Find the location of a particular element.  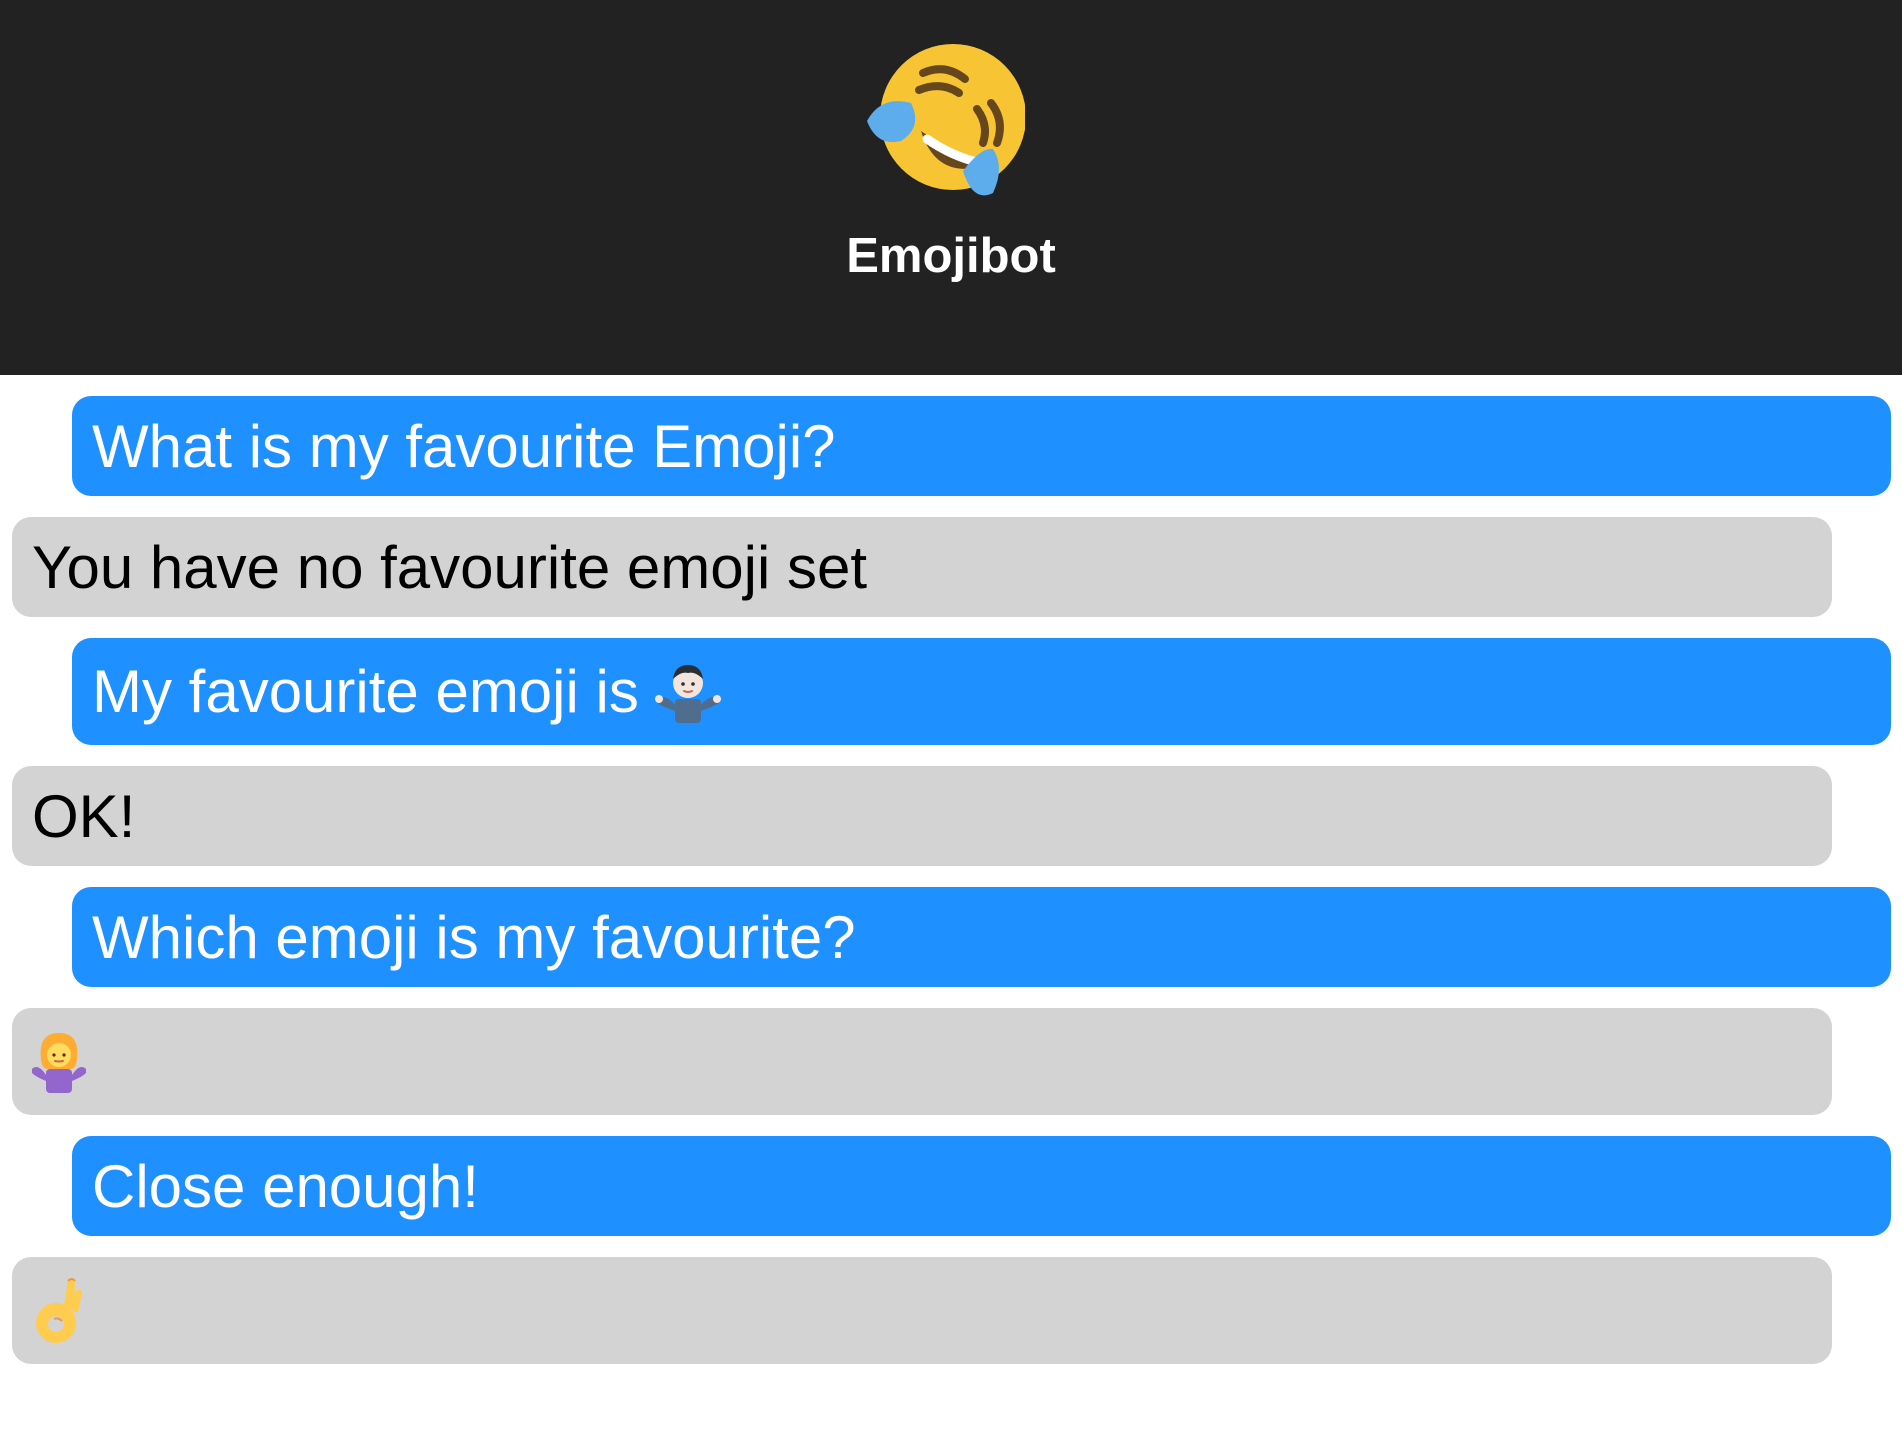

user-message: My favourite emoji is is located at coordinates (981, 691).